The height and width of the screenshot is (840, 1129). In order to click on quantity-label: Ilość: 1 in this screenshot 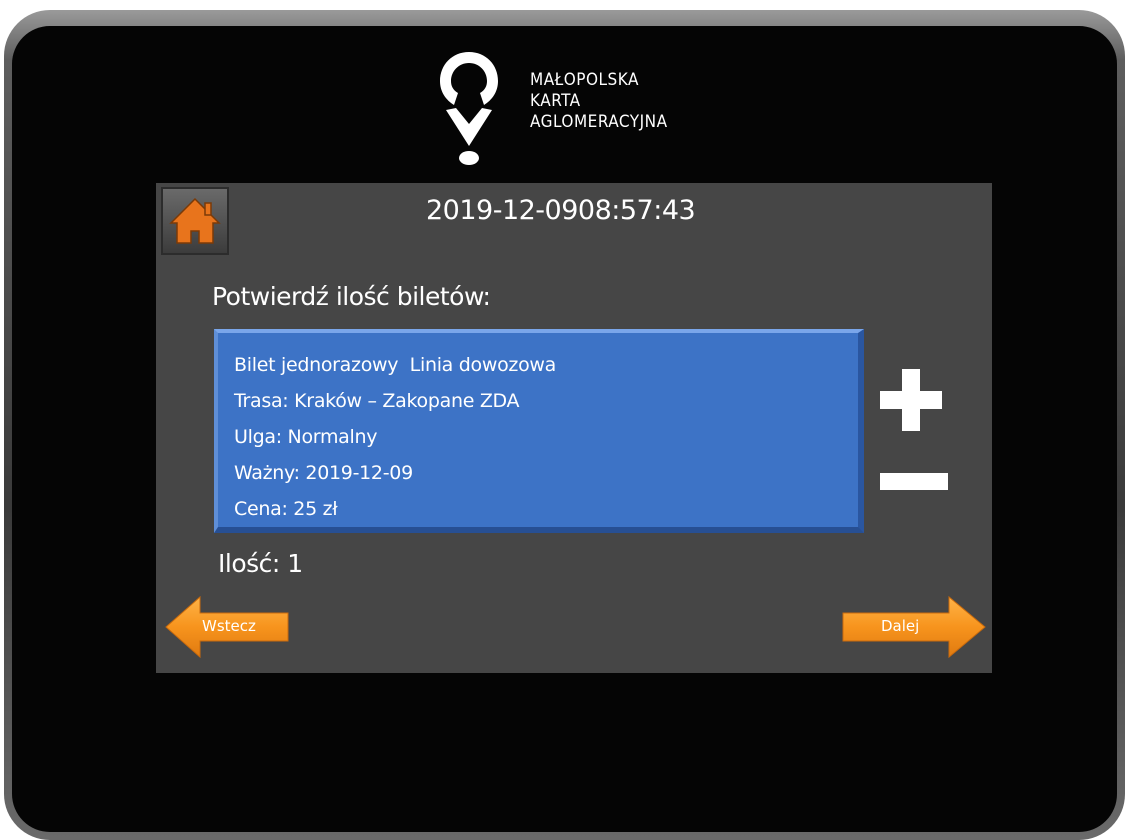, I will do `click(260, 563)`.